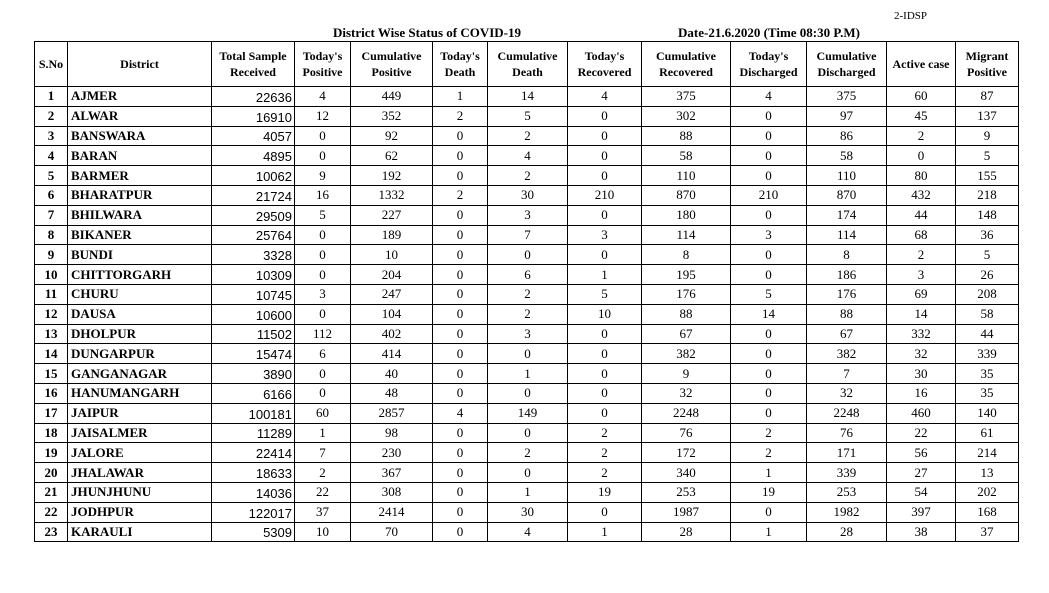 This screenshot has height=593, width=1049. What do you see at coordinates (846, 532) in the screenshot?
I see `table-cell: 28` at bounding box center [846, 532].